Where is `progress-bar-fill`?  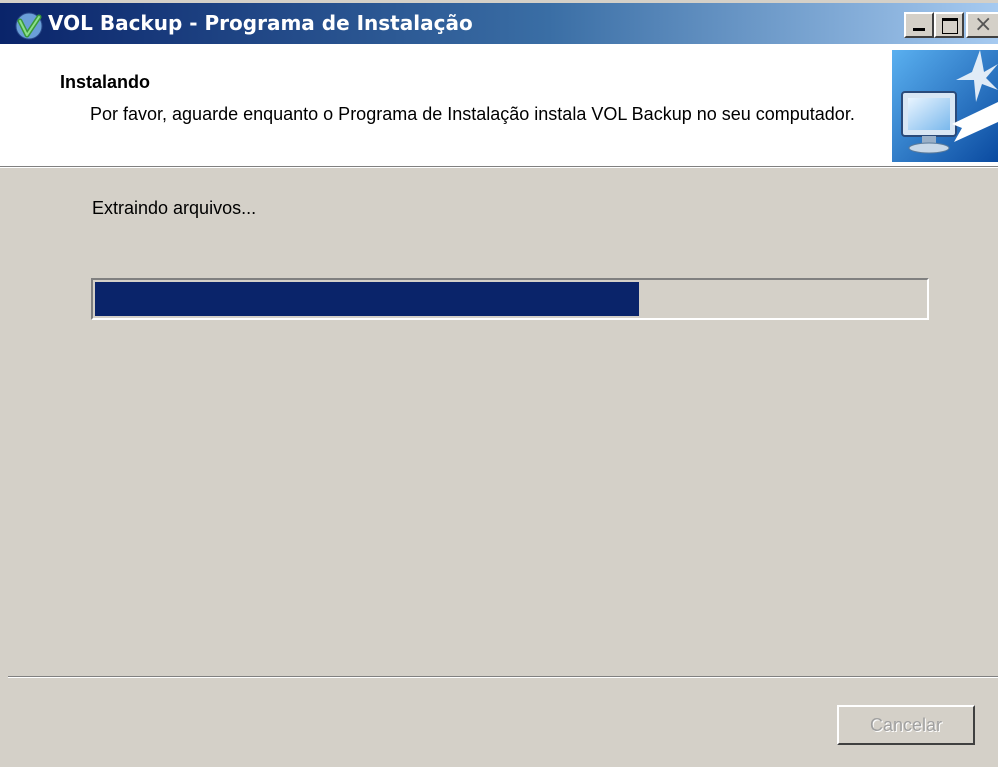
progress-bar-fill is located at coordinates (367, 299).